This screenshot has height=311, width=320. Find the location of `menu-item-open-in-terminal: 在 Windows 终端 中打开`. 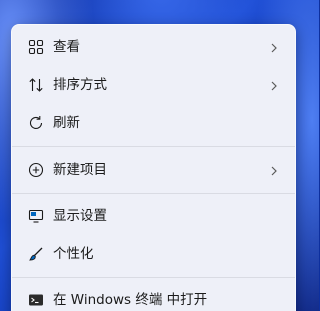

menu-item-open-in-terminal: 在 Windows 终端 中打开 is located at coordinates (154, 296).